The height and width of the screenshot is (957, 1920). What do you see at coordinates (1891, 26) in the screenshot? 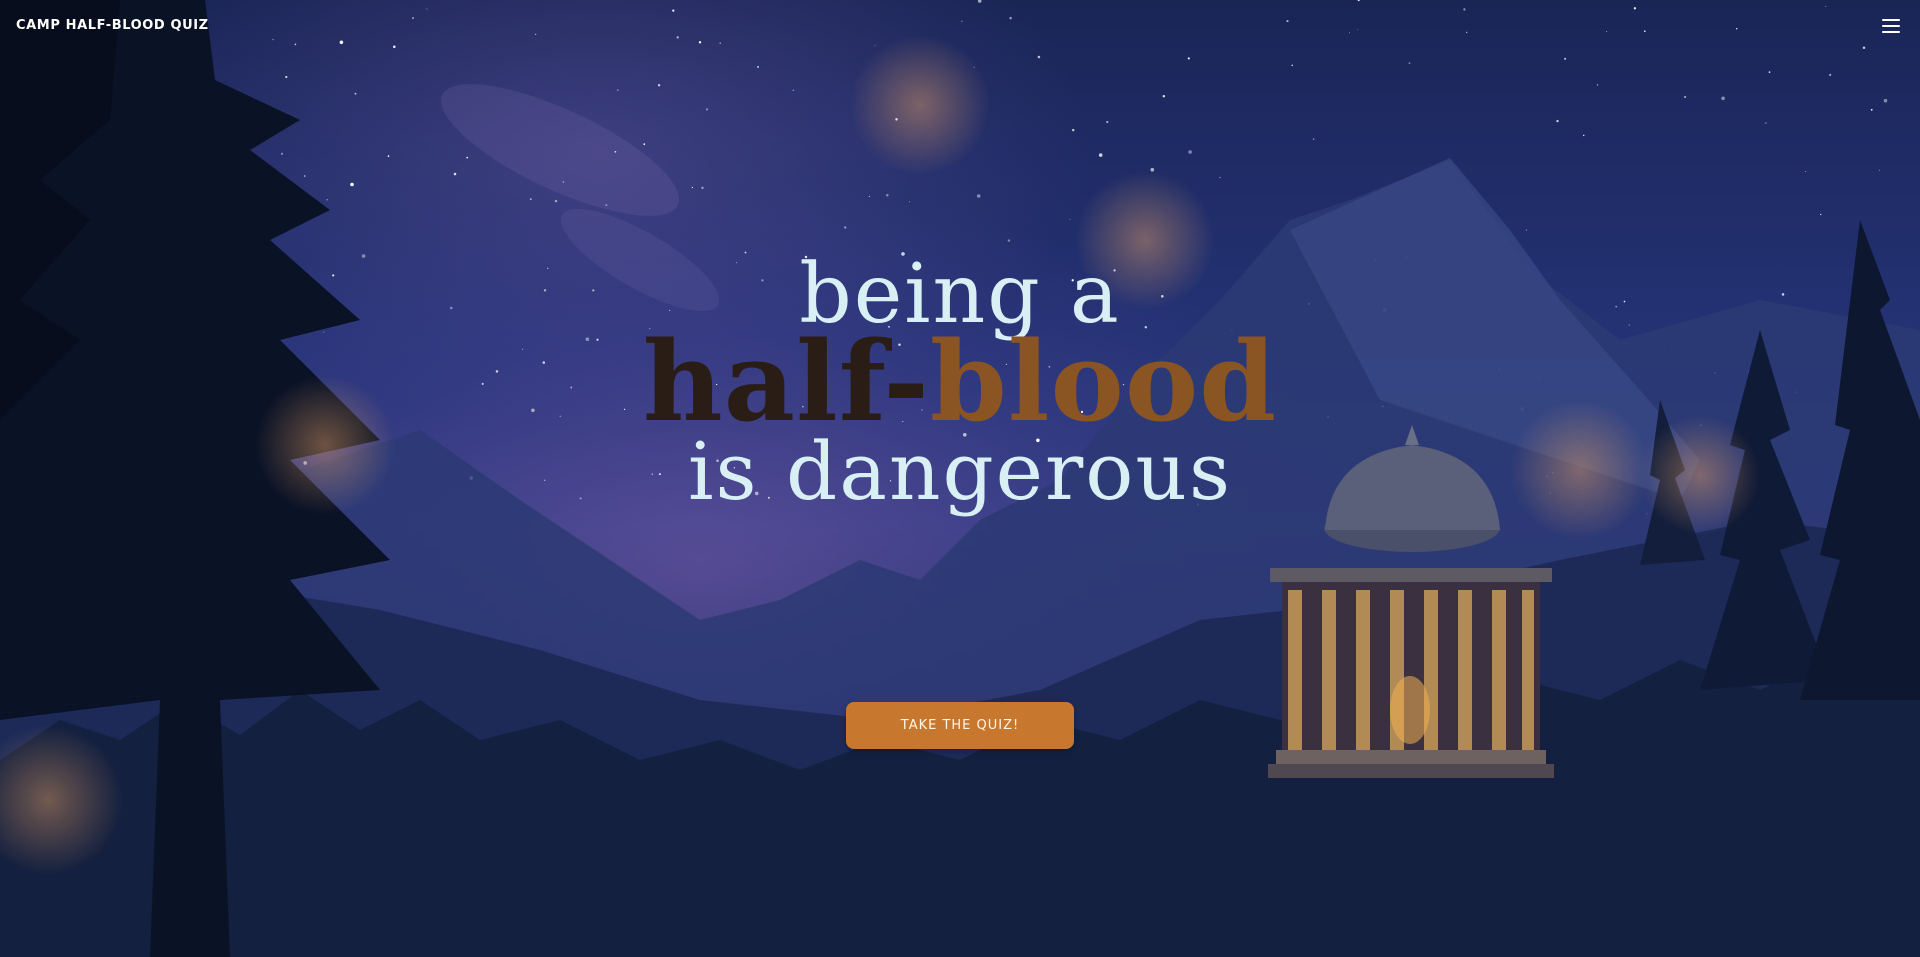
I see `hamburger-menu-icon` at bounding box center [1891, 26].